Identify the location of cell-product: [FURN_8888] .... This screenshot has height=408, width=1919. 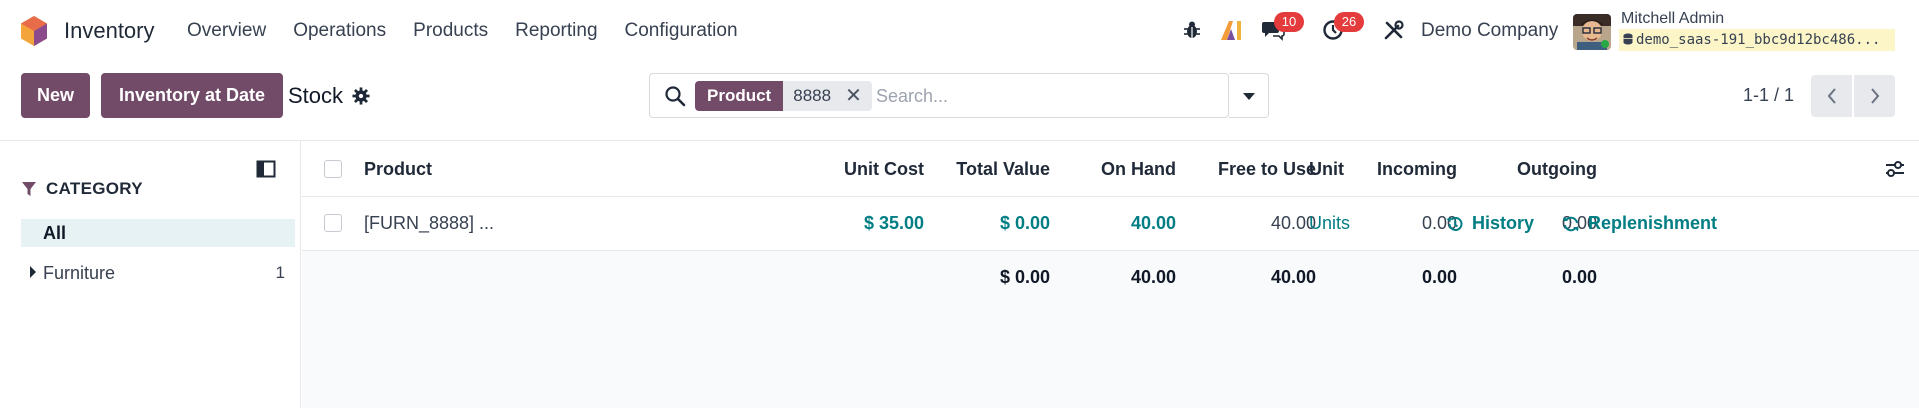
(429, 223).